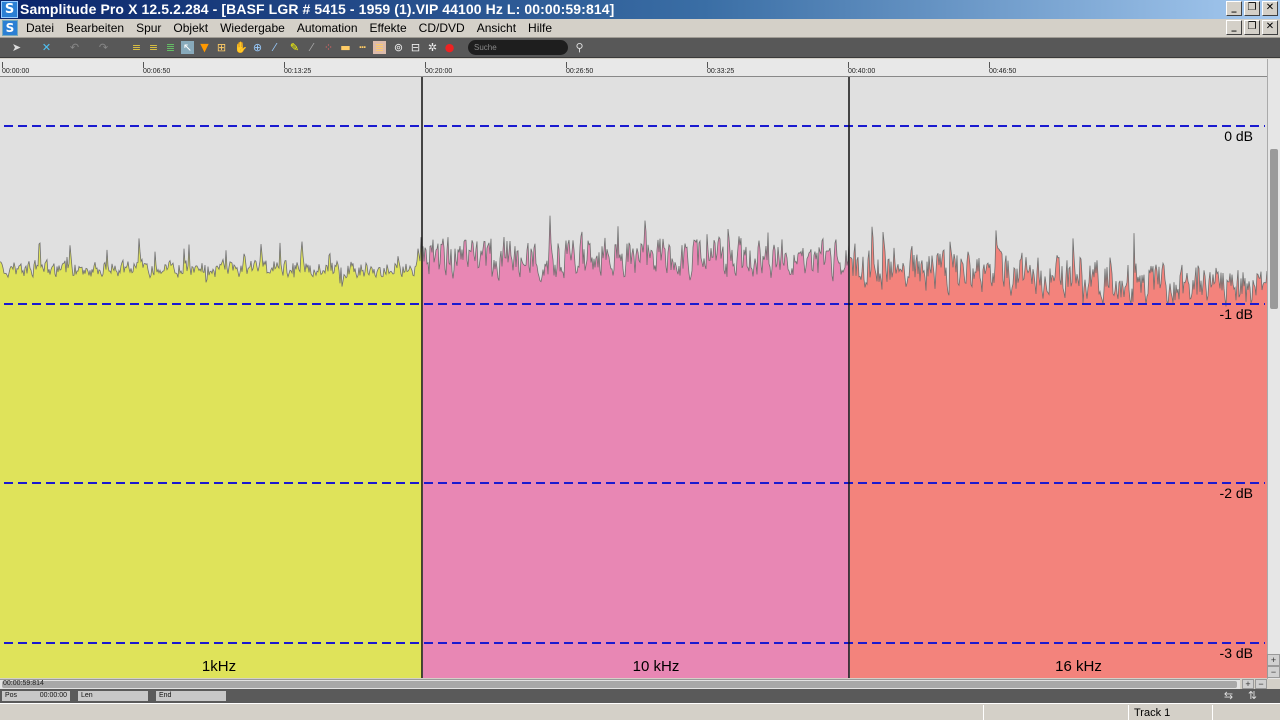 This screenshot has height=720, width=1280. I want to click on len-label: Len, so click(87, 695).